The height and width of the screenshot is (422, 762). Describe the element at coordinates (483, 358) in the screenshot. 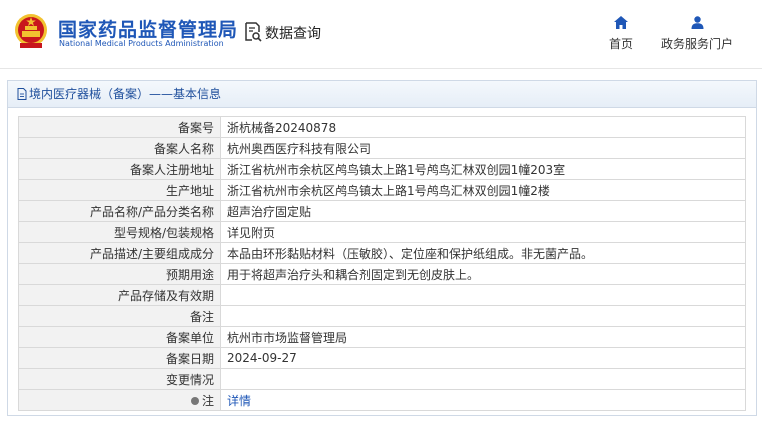

I see `row-value: 2024-09-27` at that location.